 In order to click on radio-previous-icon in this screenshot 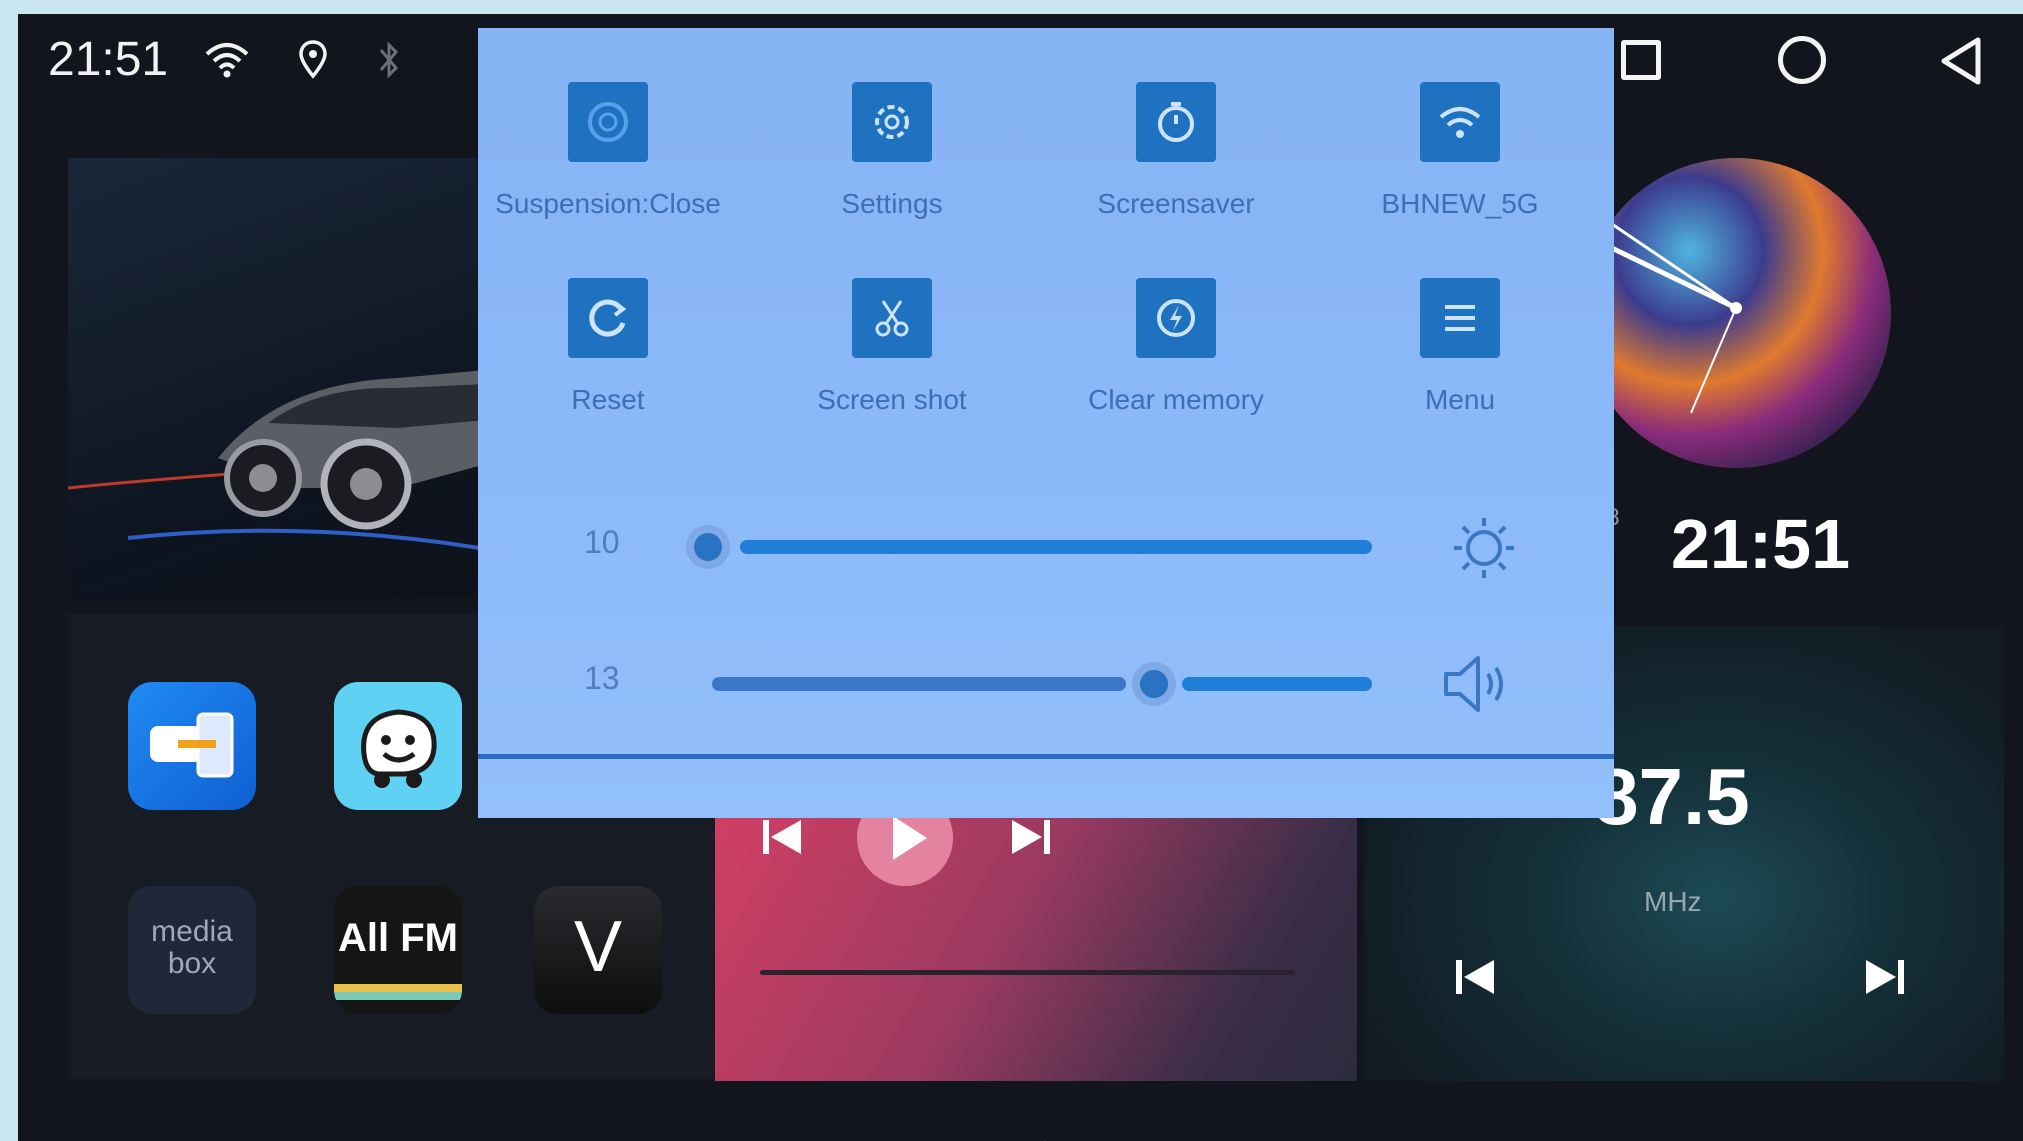, I will do `click(1475, 977)`.